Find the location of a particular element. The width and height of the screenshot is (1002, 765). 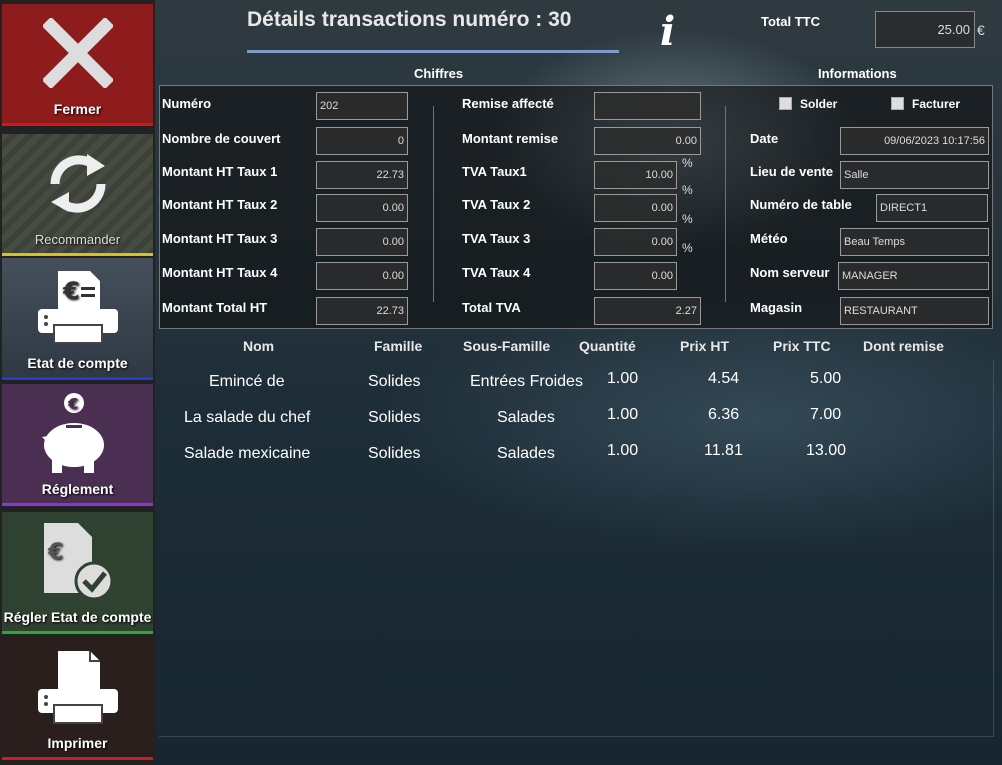

ht4-field: 0.00 is located at coordinates (362, 276).